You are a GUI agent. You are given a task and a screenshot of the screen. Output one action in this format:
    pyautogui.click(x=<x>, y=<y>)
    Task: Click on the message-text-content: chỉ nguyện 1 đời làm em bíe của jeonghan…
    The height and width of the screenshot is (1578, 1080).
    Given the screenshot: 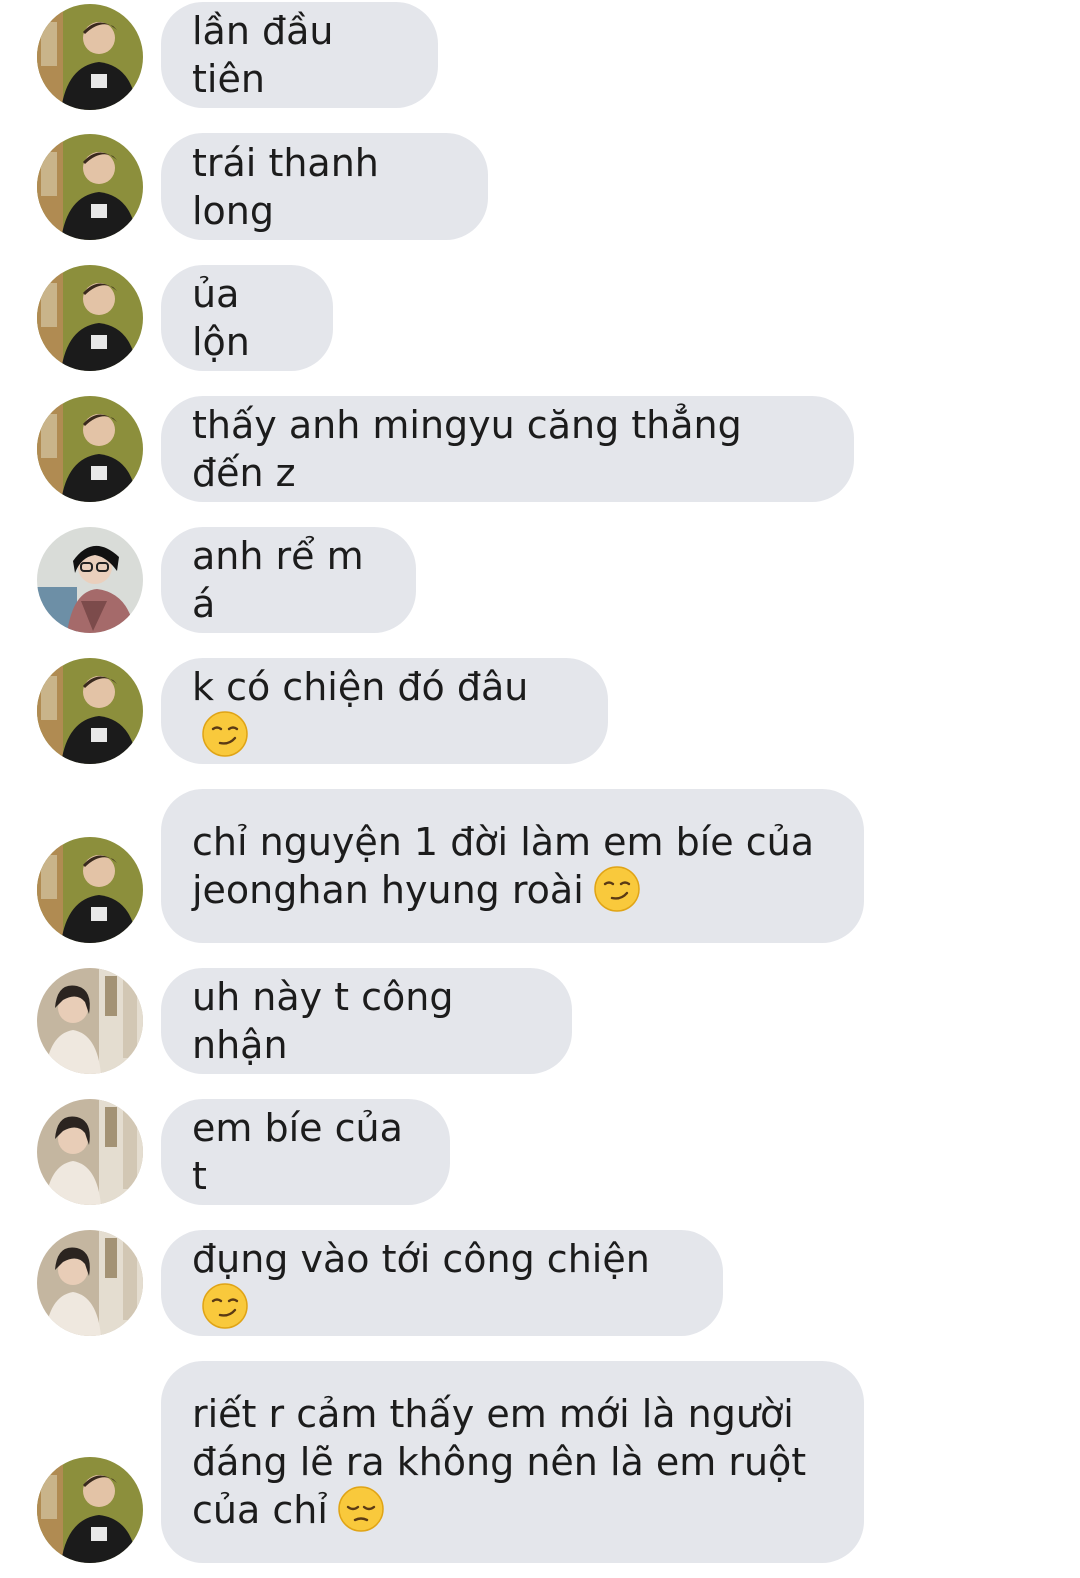 What is the action you would take?
    pyautogui.click(x=503, y=866)
    